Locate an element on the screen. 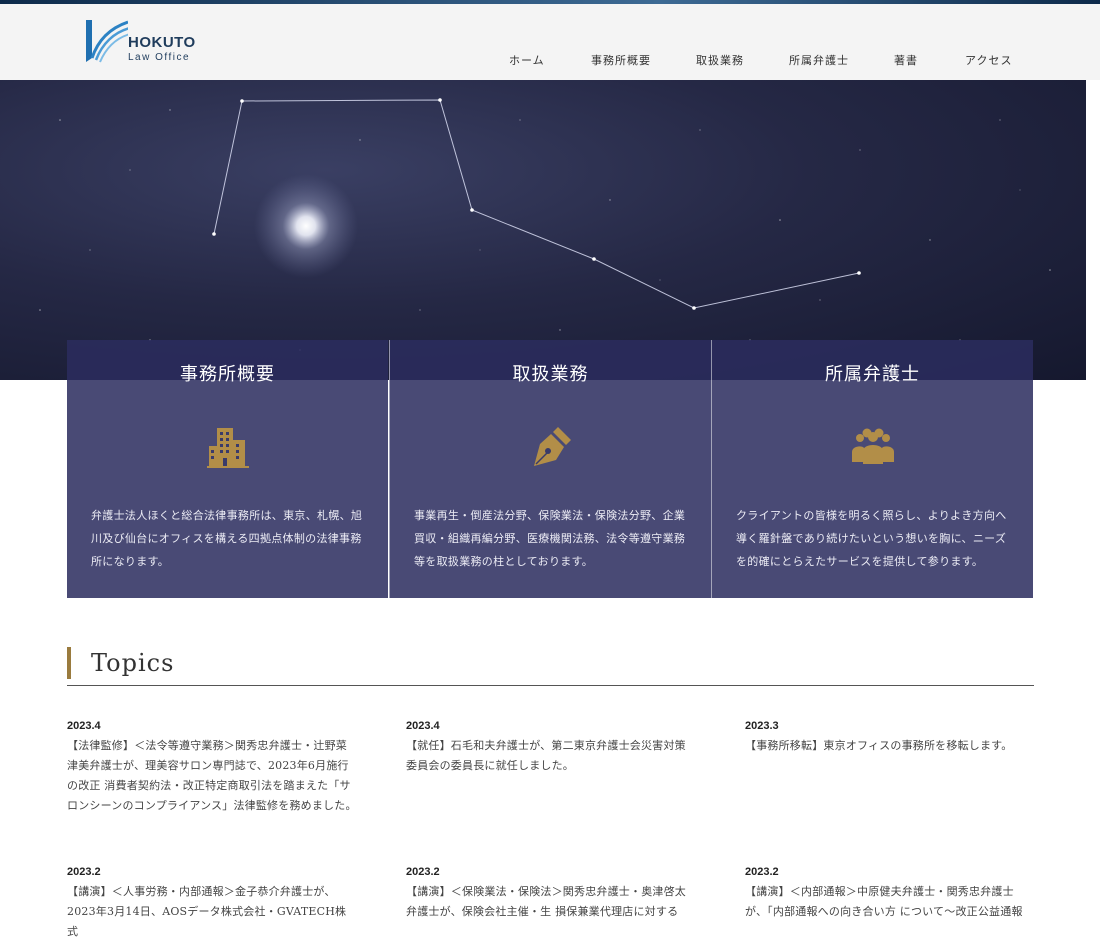 The width and height of the screenshot is (1100, 942). topics-accent-bar is located at coordinates (69, 663).